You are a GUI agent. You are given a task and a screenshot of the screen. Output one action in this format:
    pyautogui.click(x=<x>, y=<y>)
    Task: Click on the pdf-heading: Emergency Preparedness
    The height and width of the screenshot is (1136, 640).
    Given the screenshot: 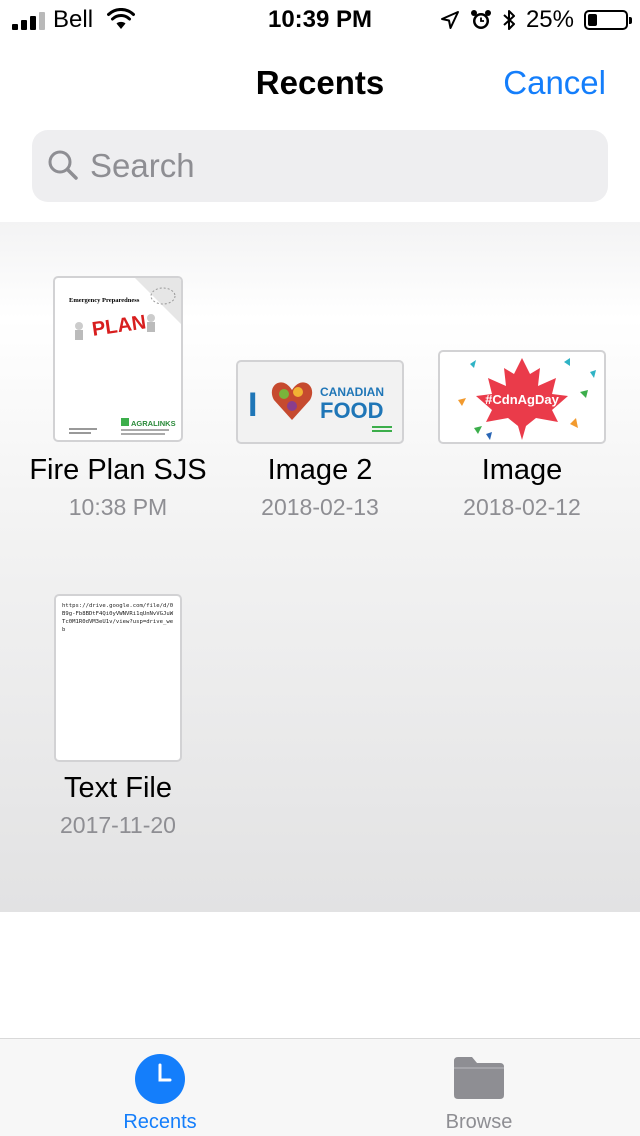 What is the action you would take?
    pyautogui.click(x=104, y=300)
    